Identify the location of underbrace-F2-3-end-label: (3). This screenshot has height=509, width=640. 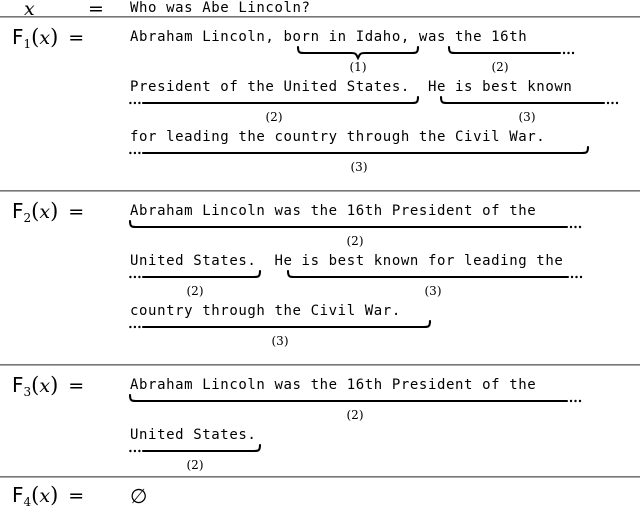
(280, 341).